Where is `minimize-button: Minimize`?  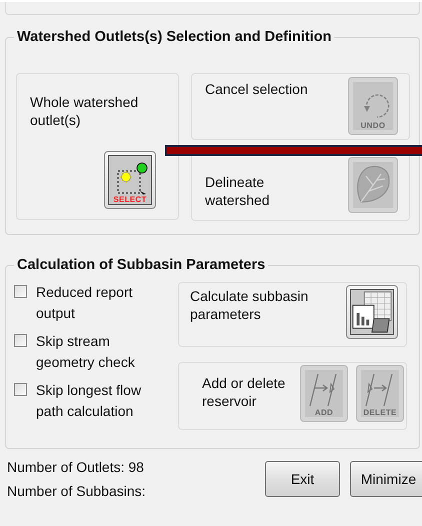 minimize-button: Minimize is located at coordinates (386, 479).